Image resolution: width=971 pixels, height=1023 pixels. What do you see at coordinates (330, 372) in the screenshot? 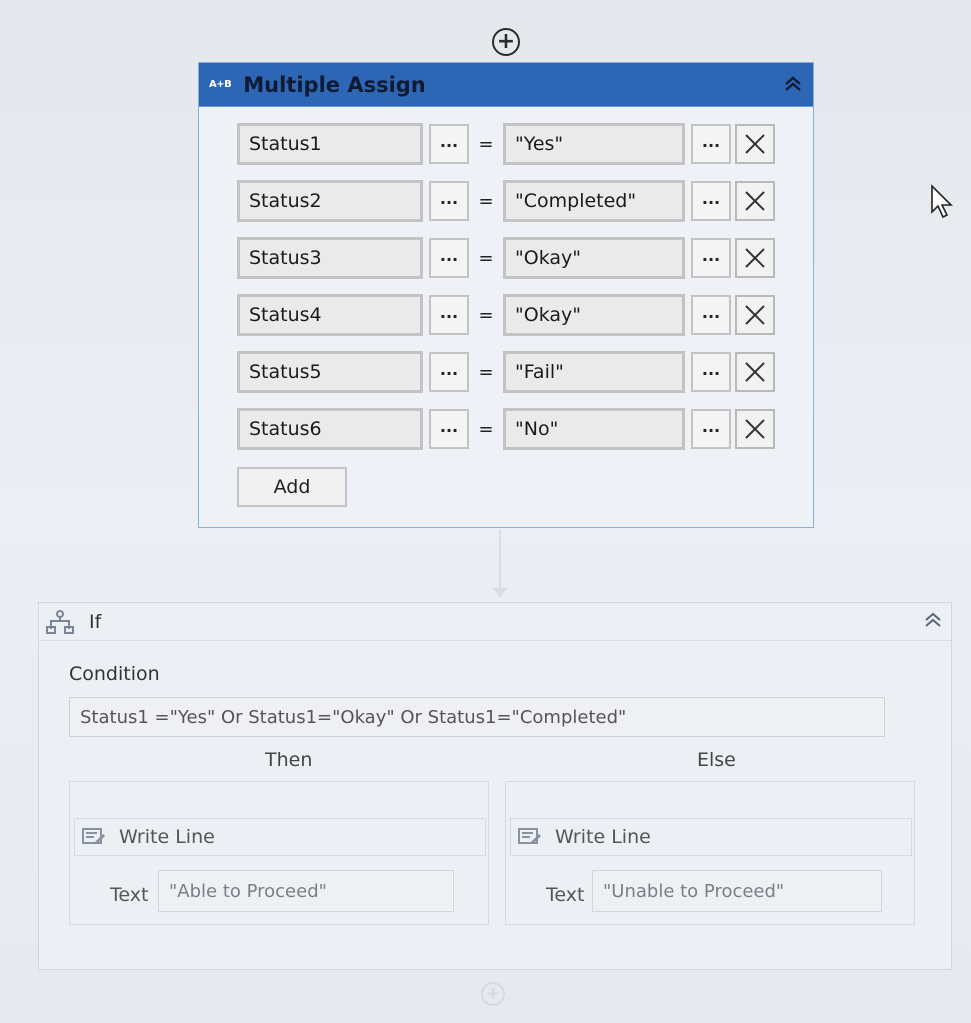
I see `assign-to-field: Status5` at bounding box center [330, 372].